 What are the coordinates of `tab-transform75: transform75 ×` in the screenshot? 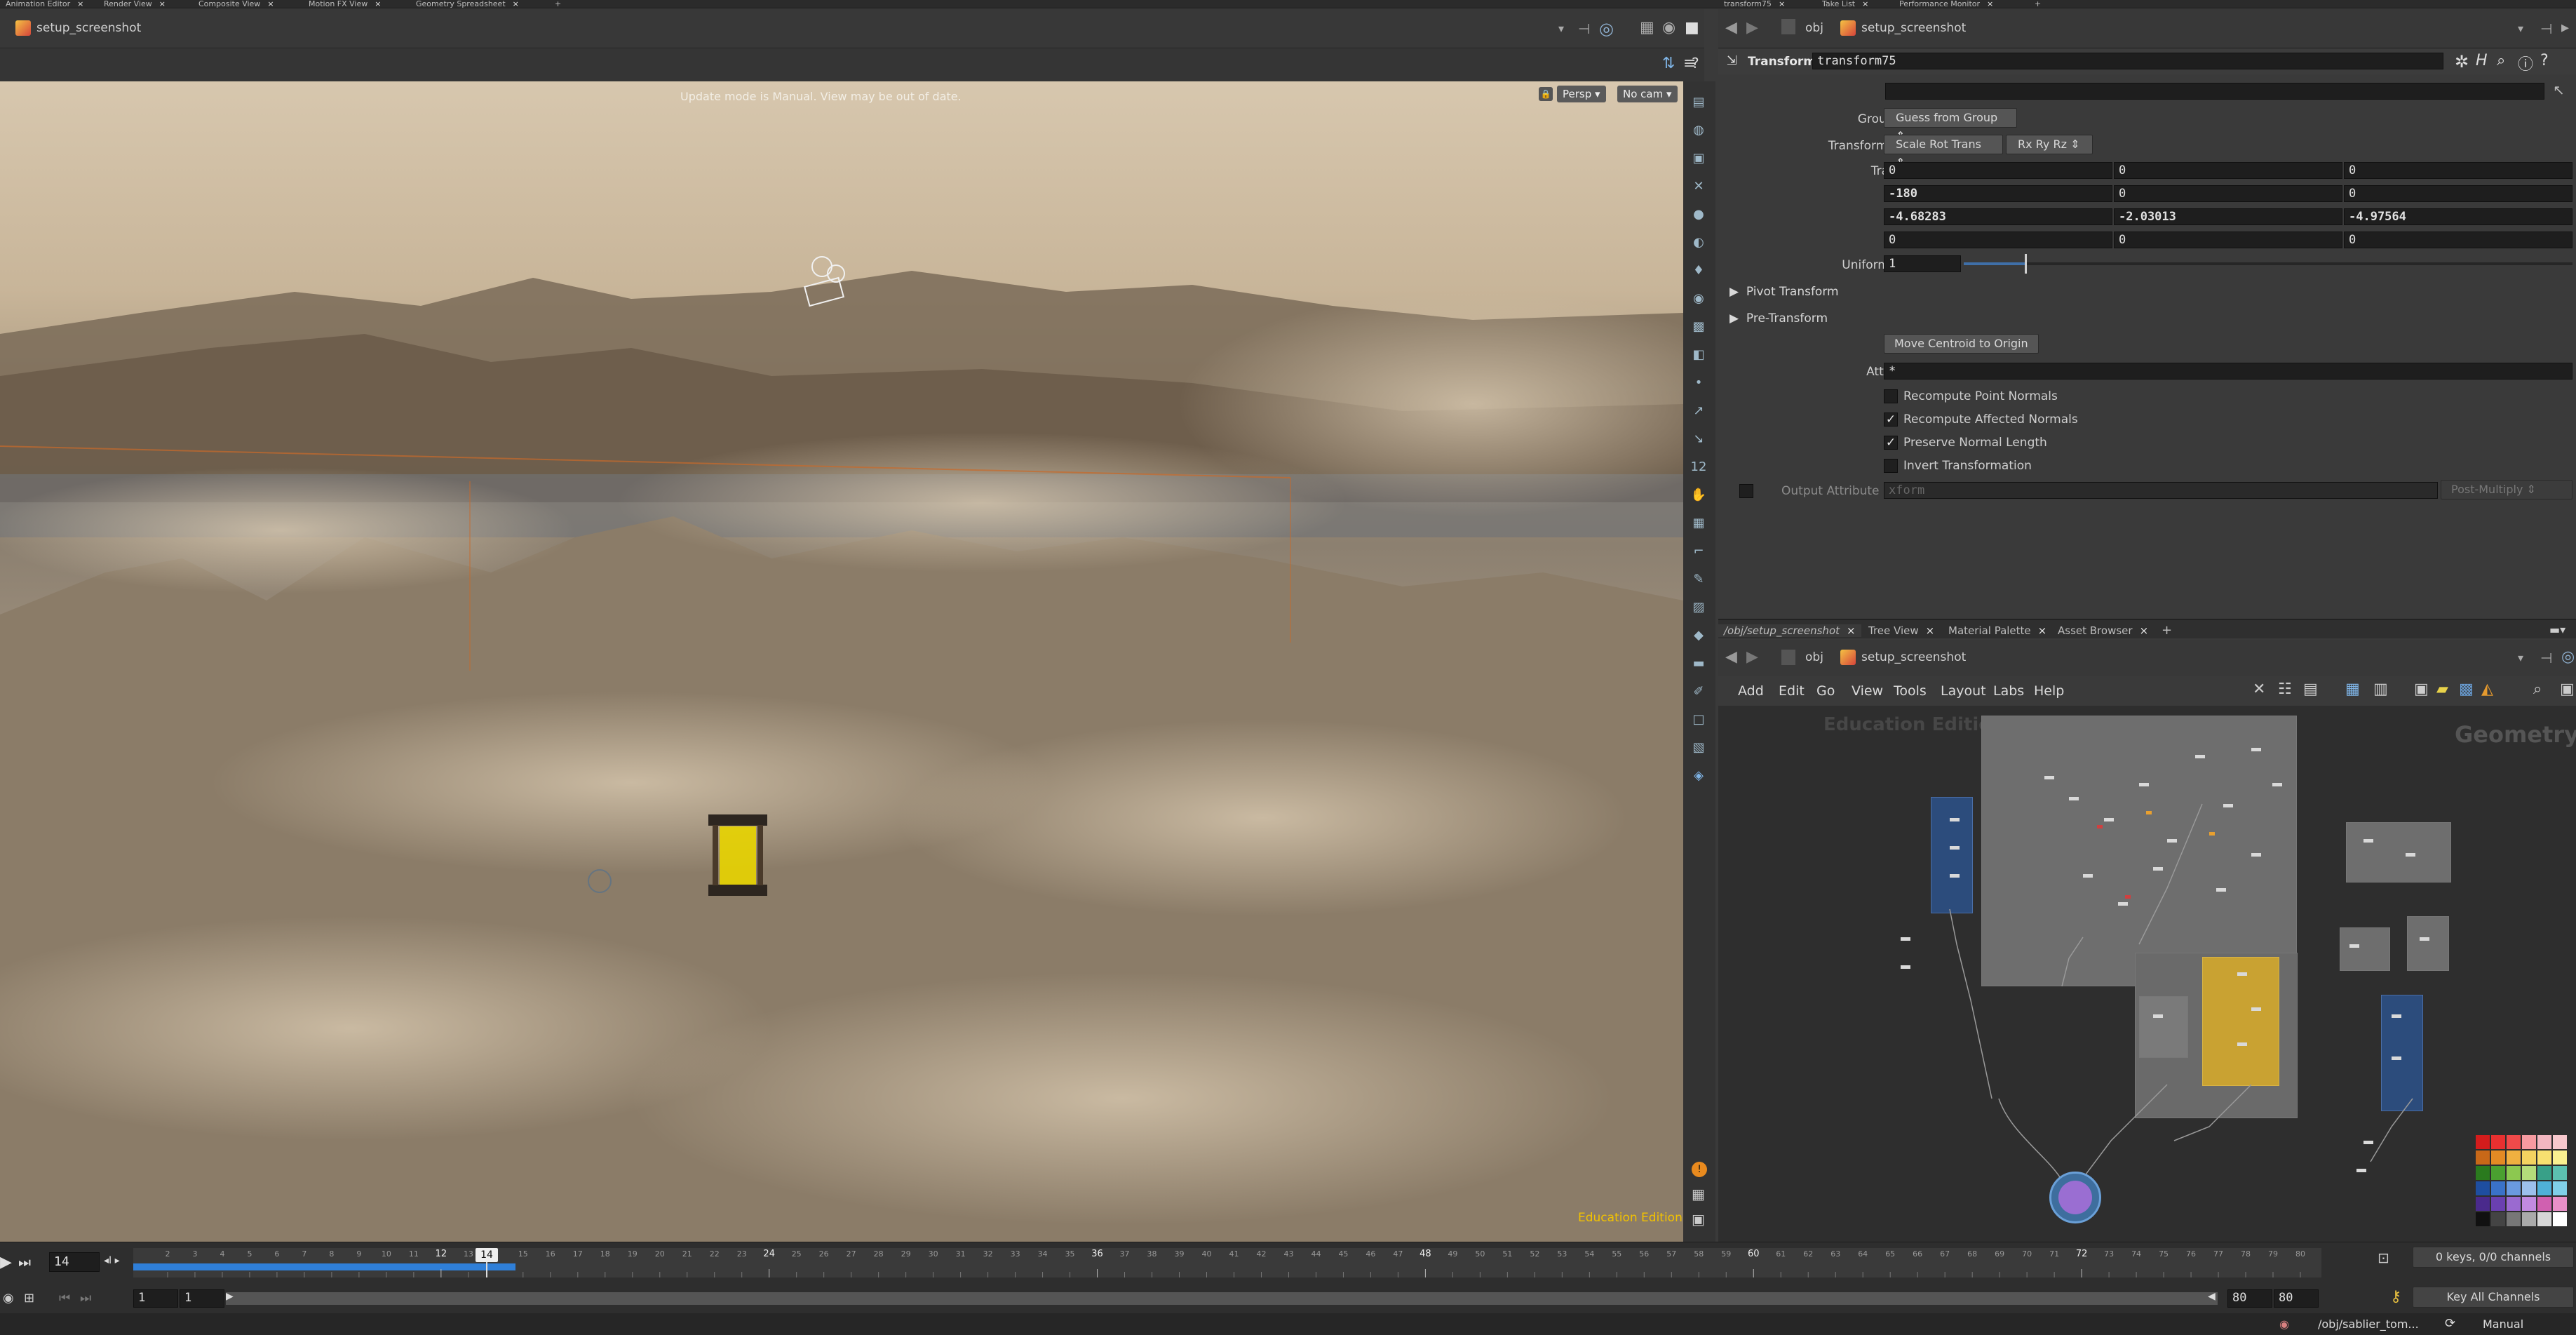 It's located at (1754, 4).